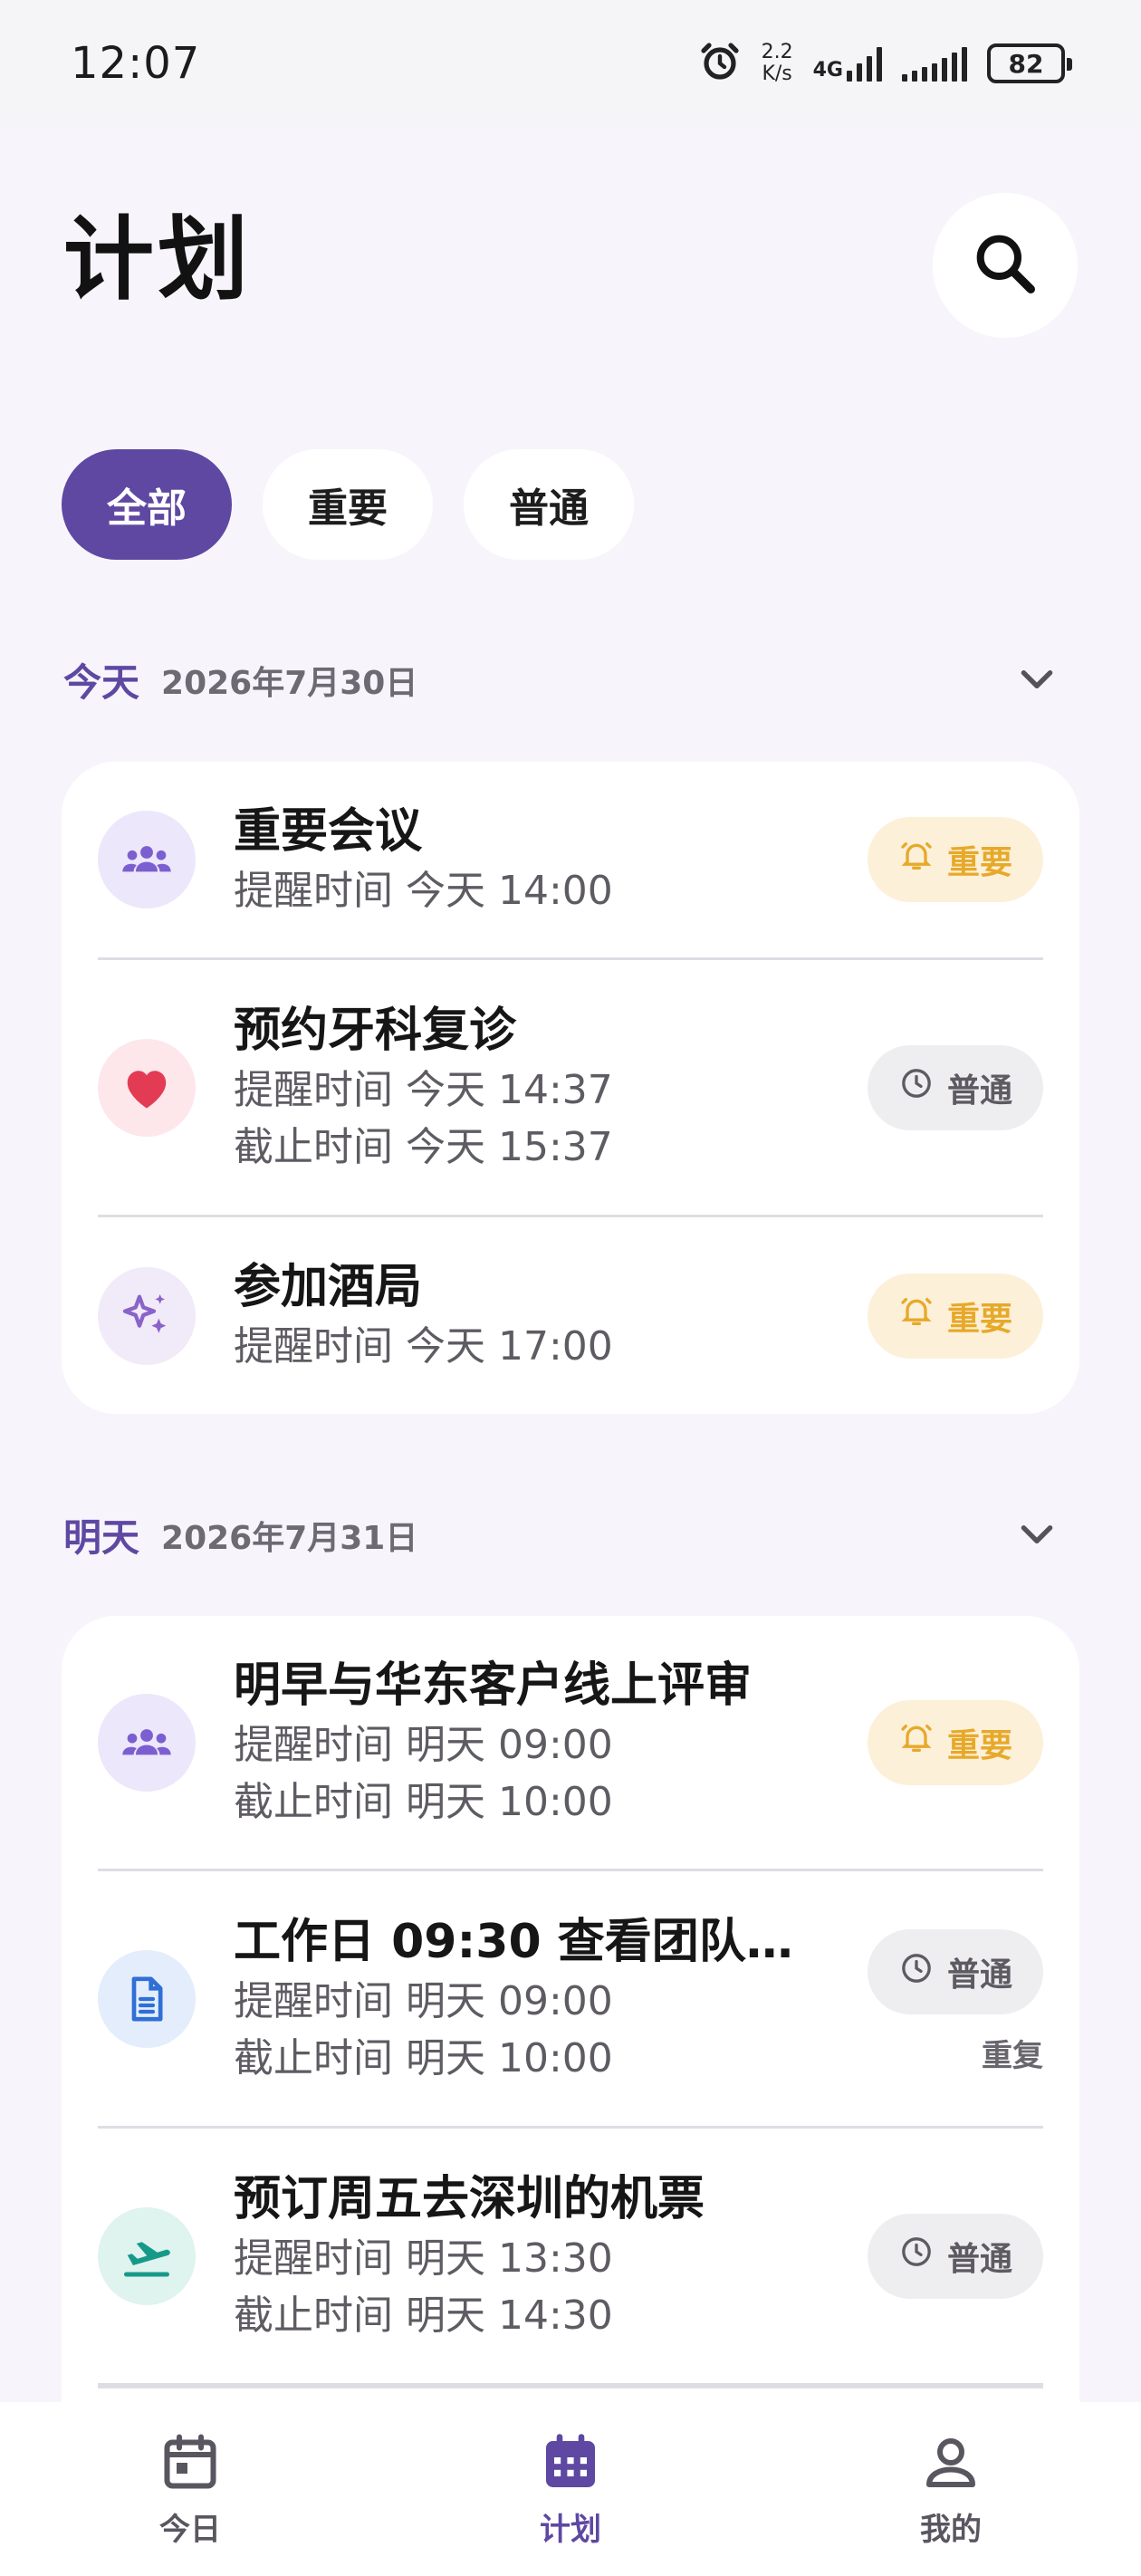  Describe the element at coordinates (470, 2198) in the screenshot. I see `task-title: 预订周五去深圳的机票` at that location.